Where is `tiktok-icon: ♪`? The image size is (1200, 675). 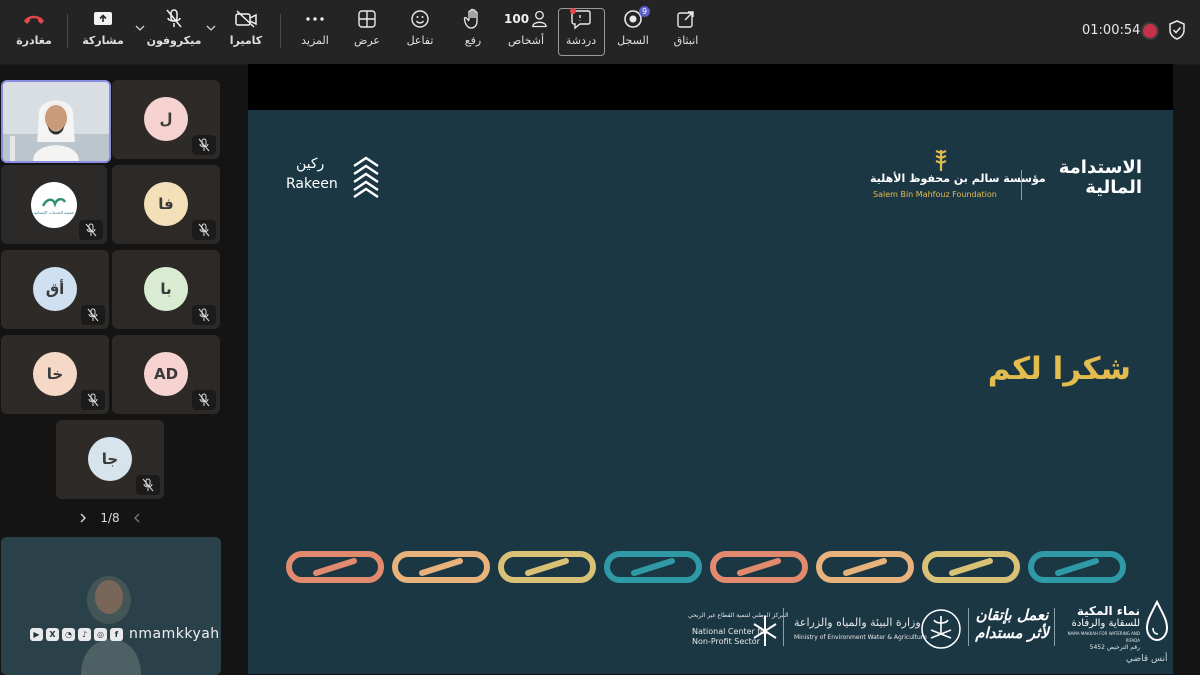
tiktok-icon: ♪ is located at coordinates (84, 634).